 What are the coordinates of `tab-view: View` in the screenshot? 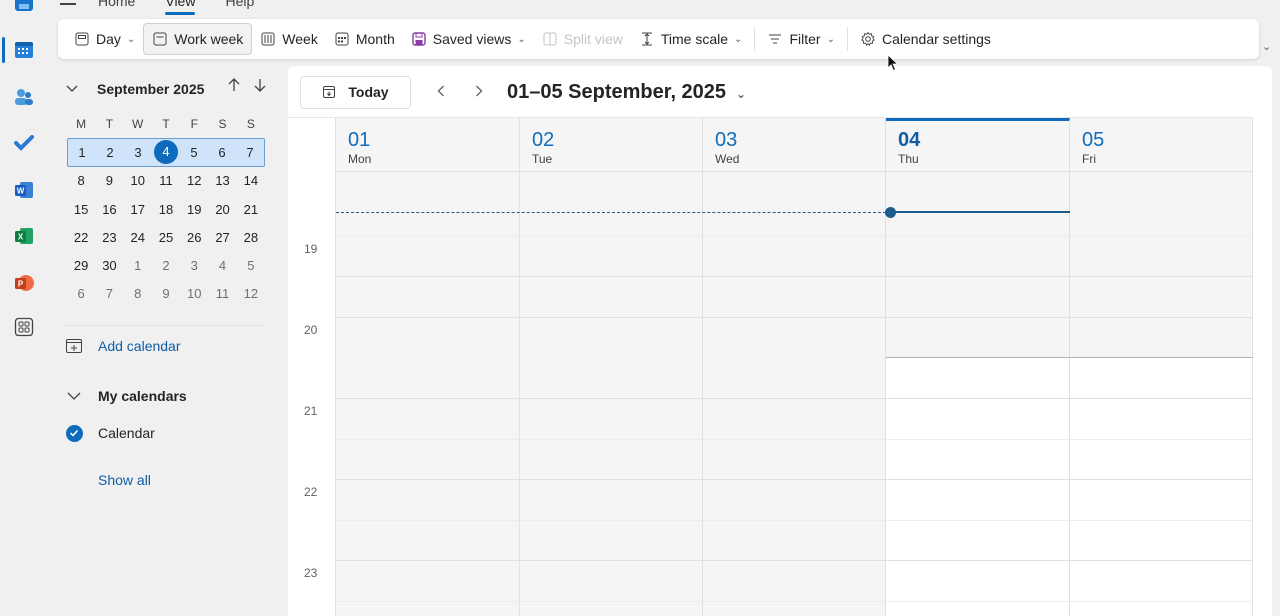 It's located at (180, 7).